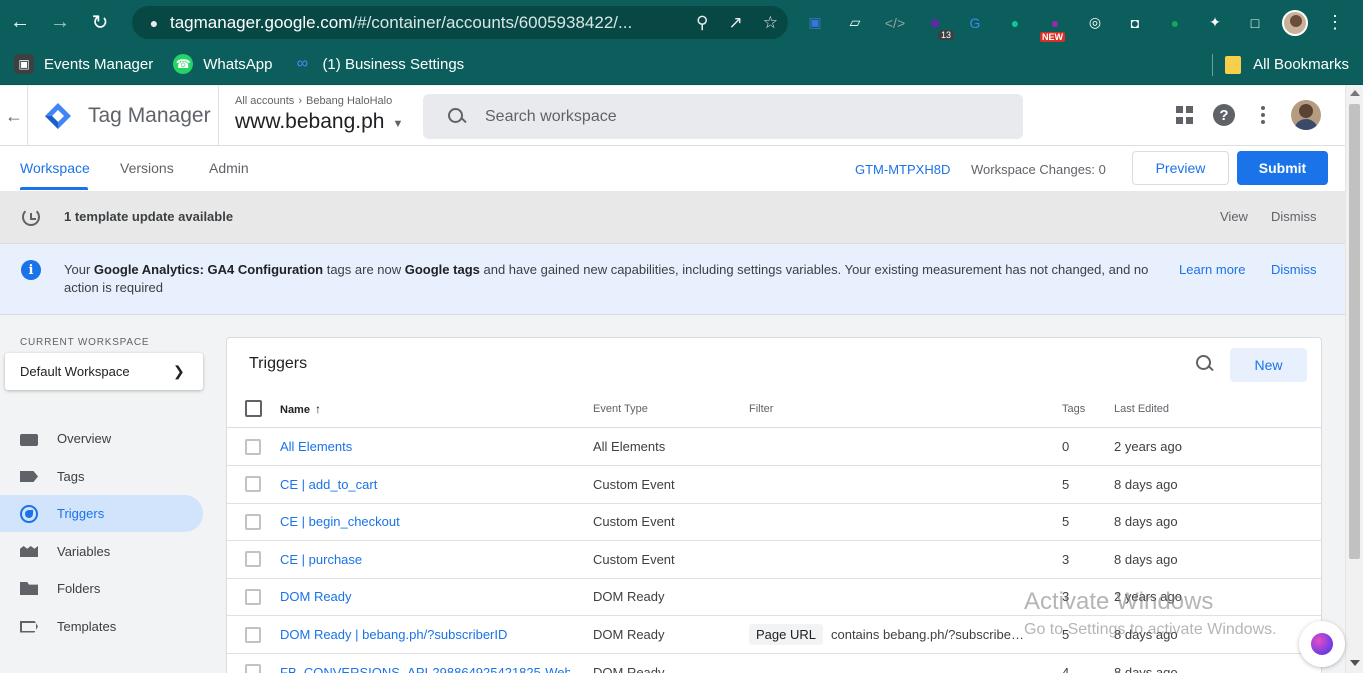  What do you see at coordinates (702, 23) in the screenshot?
I see `zoom-icon: ⚲` at bounding box center [702, 23].